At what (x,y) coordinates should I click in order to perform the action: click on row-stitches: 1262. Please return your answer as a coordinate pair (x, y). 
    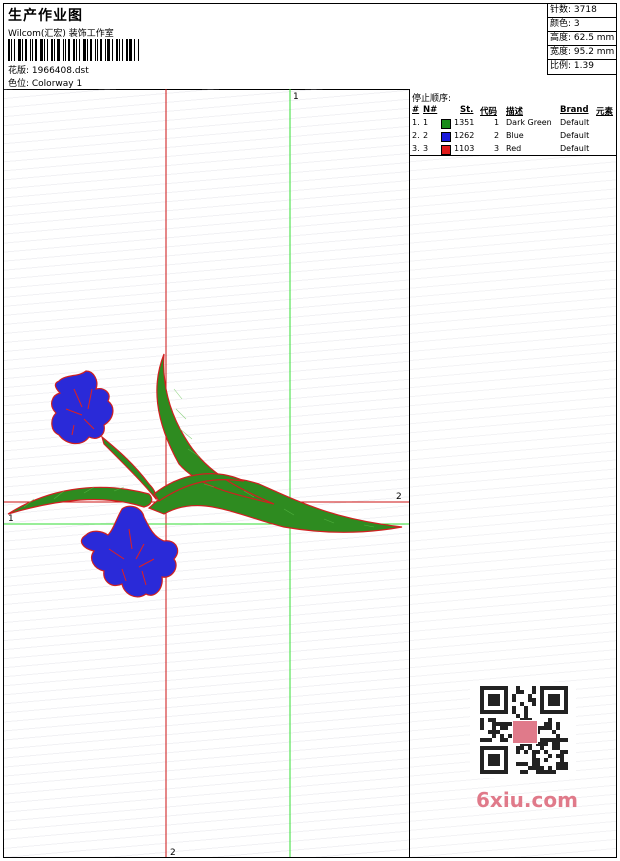
    Looking at the image, I should click on (464, 135).